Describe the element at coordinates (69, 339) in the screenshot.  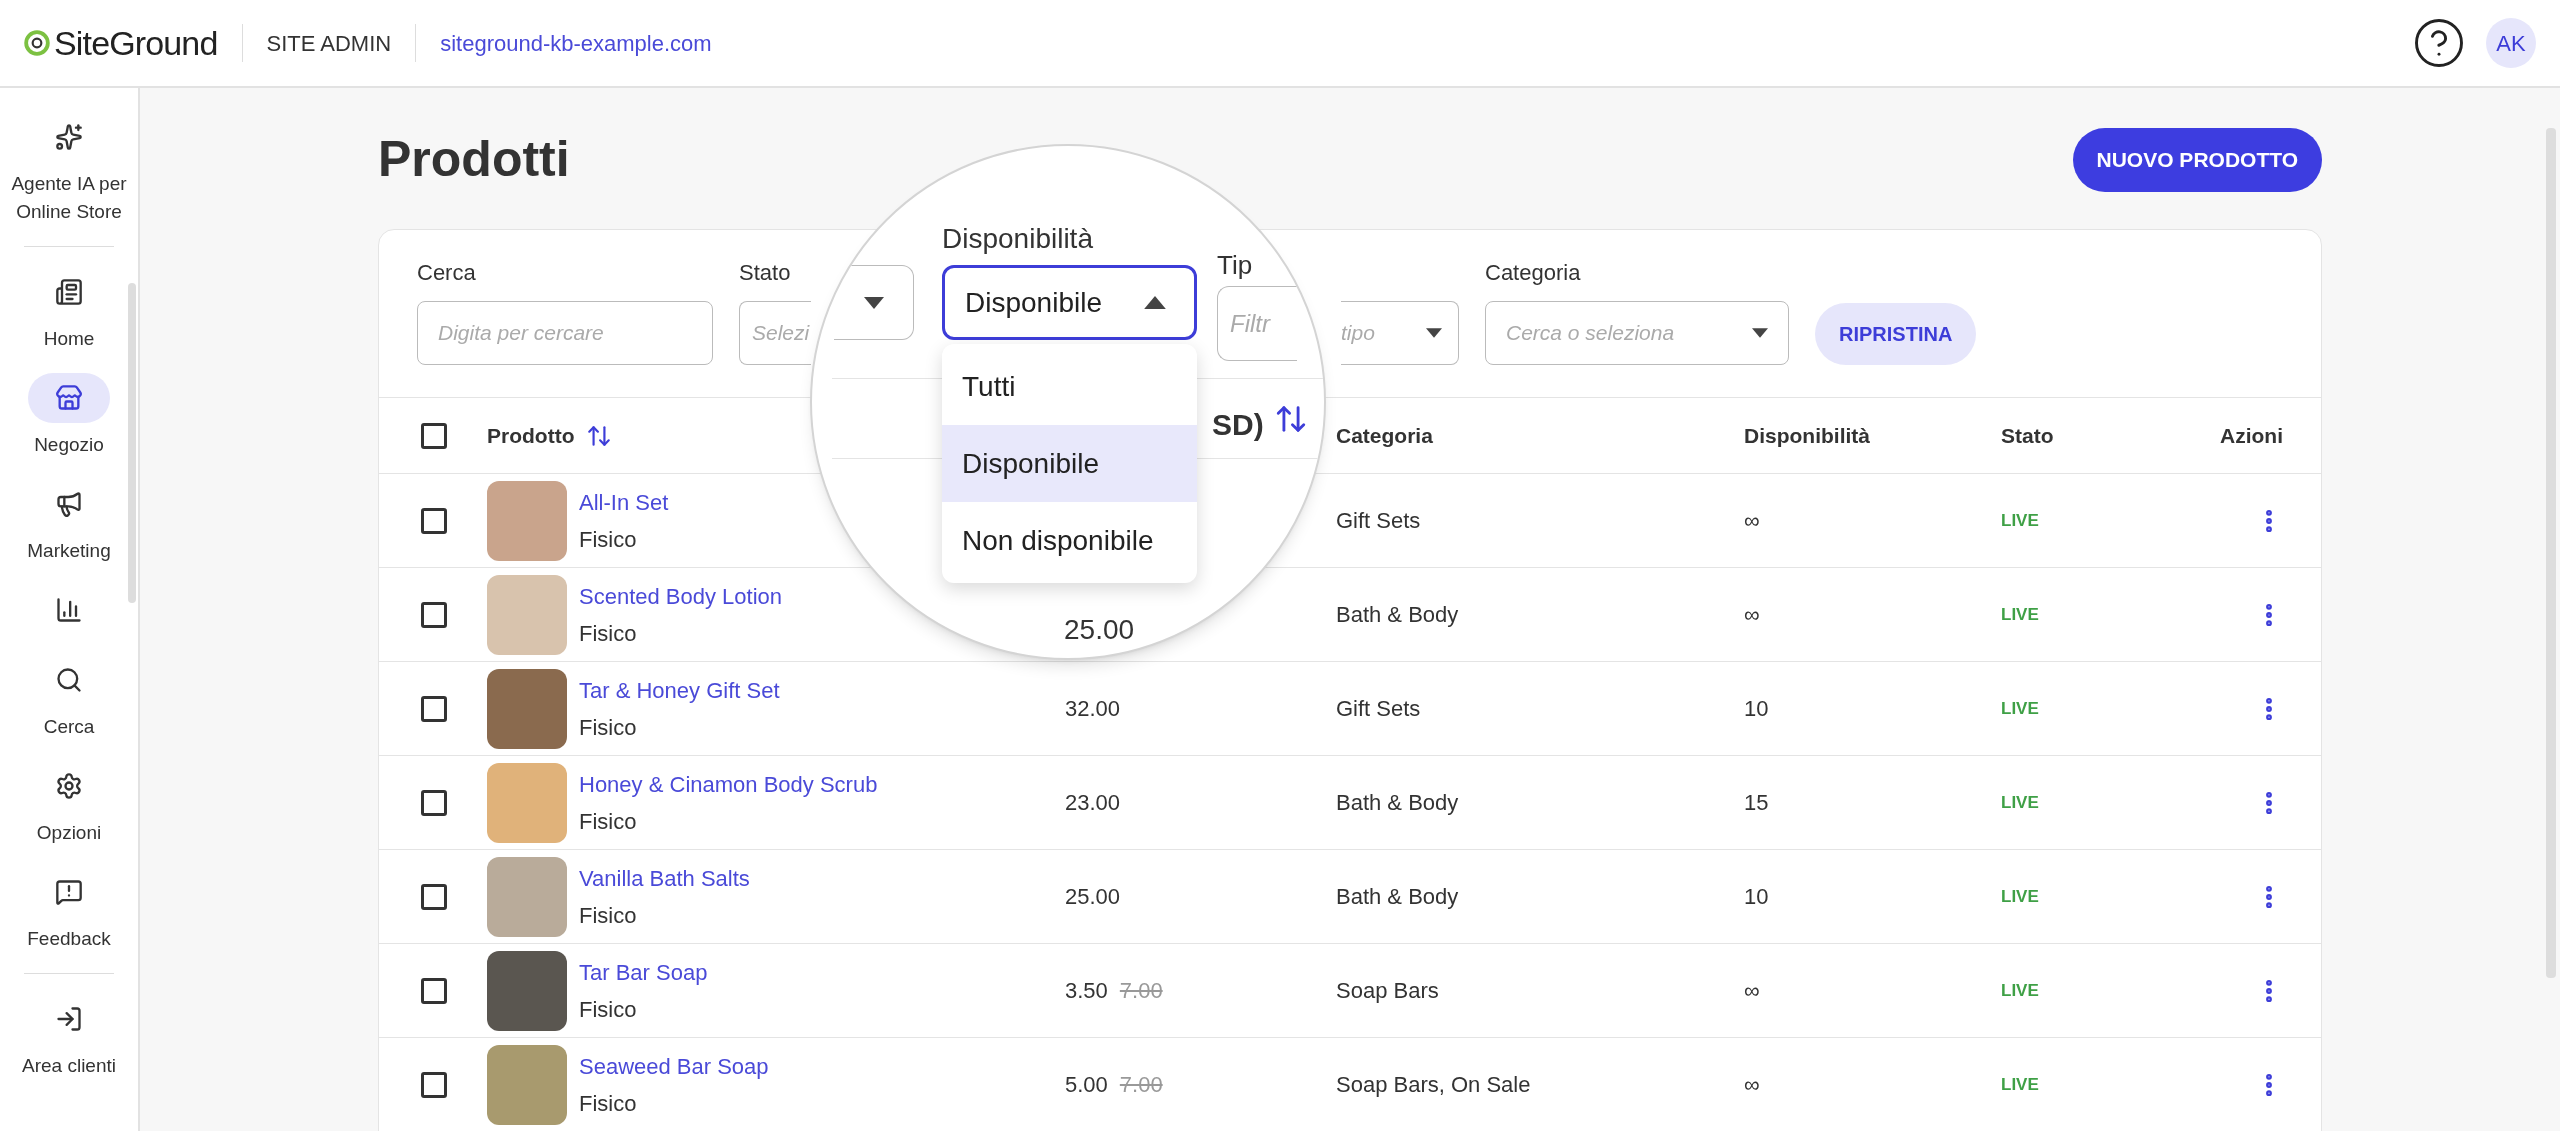
I see `sidebar-label: Home` at that location.